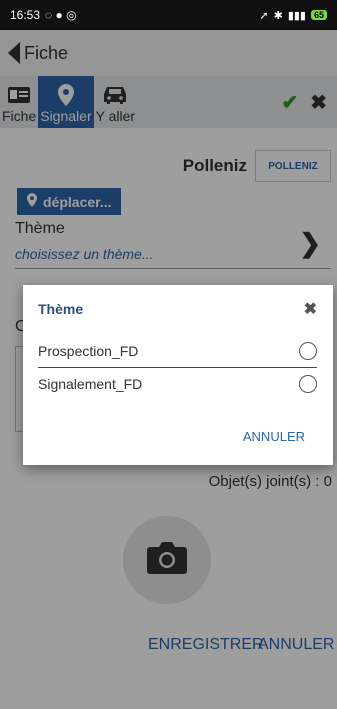 The image size is (337, 709). What do you see at coordinates (90, 384) in the screenshot?
I see `option-label: Signalement_FD` at bounding box center [90, 384].